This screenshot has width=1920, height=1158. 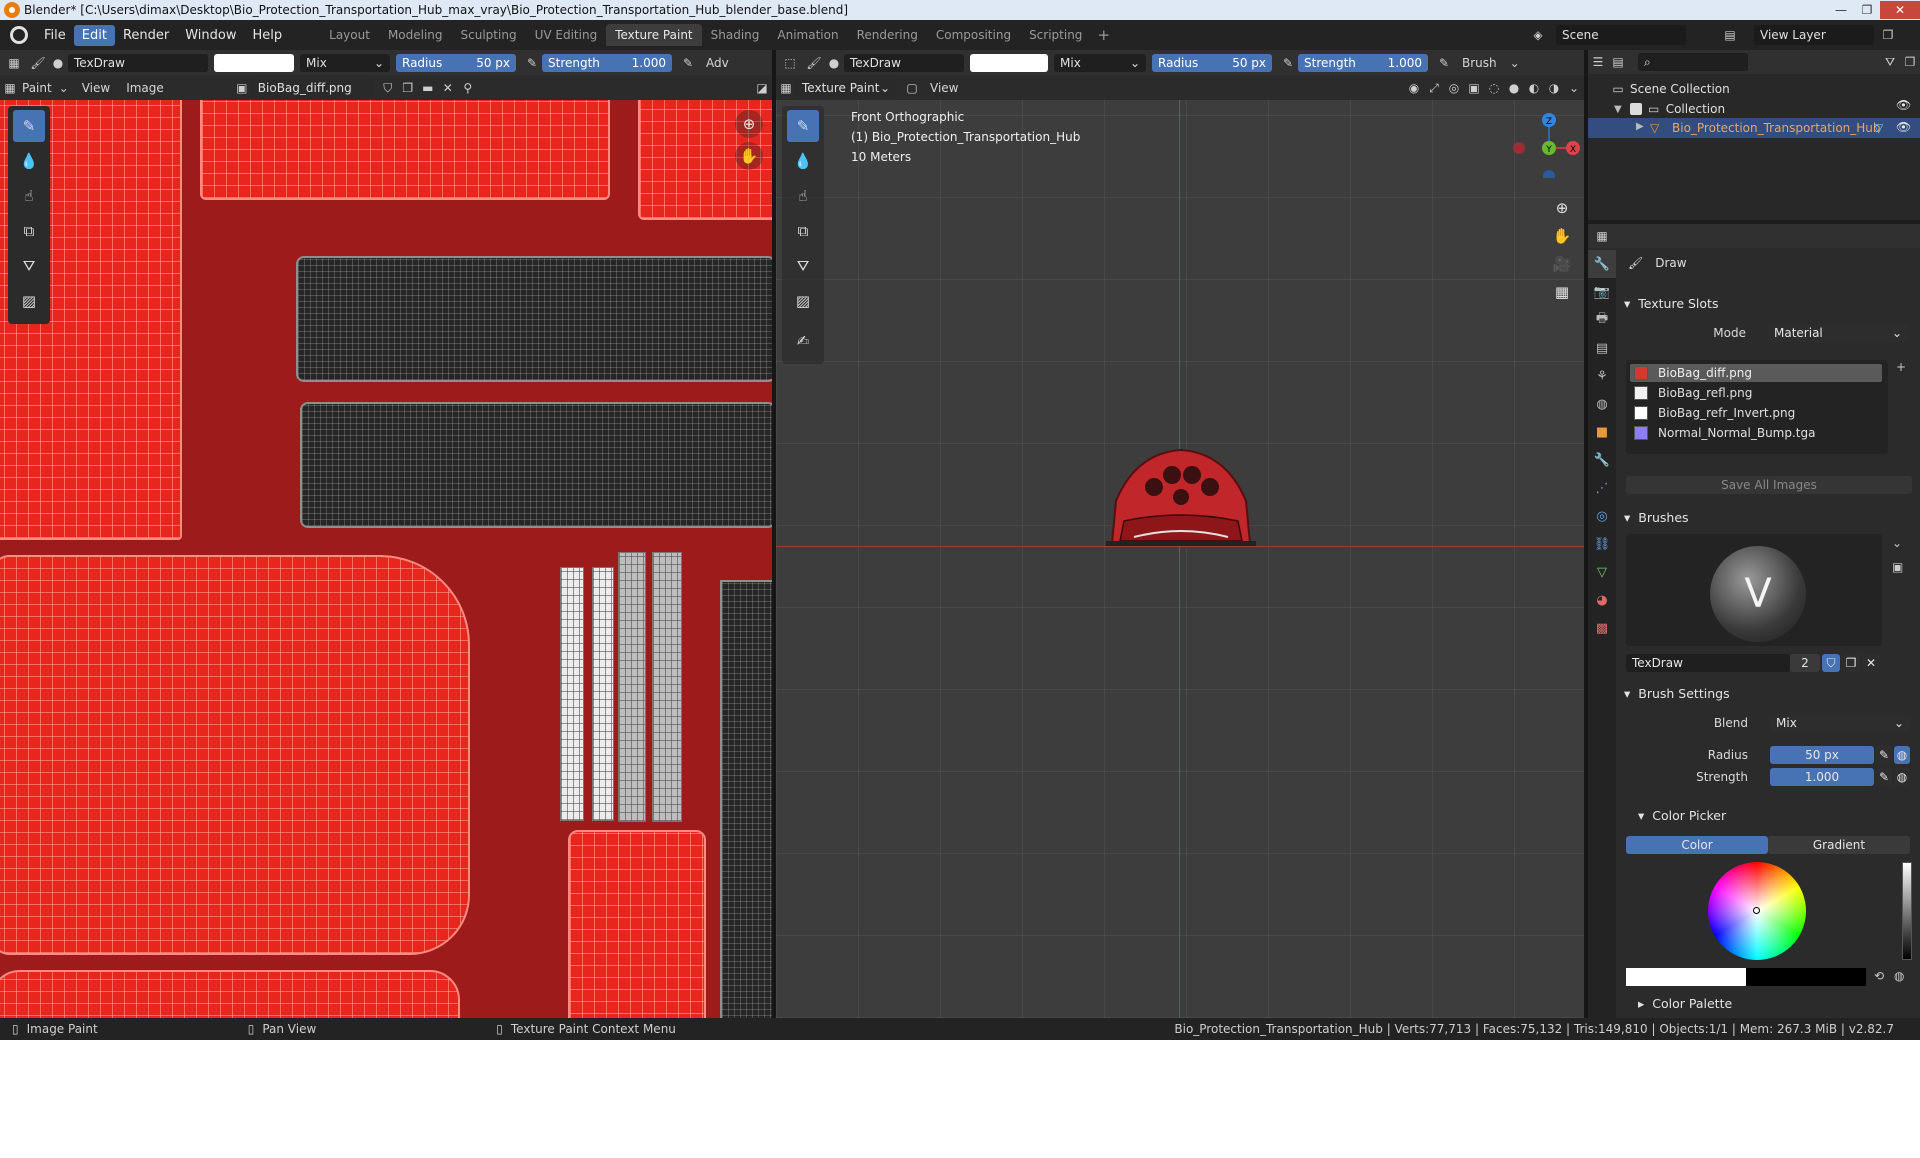 I want to click on pressure-icon: ✎, so click(x=532, y=63).